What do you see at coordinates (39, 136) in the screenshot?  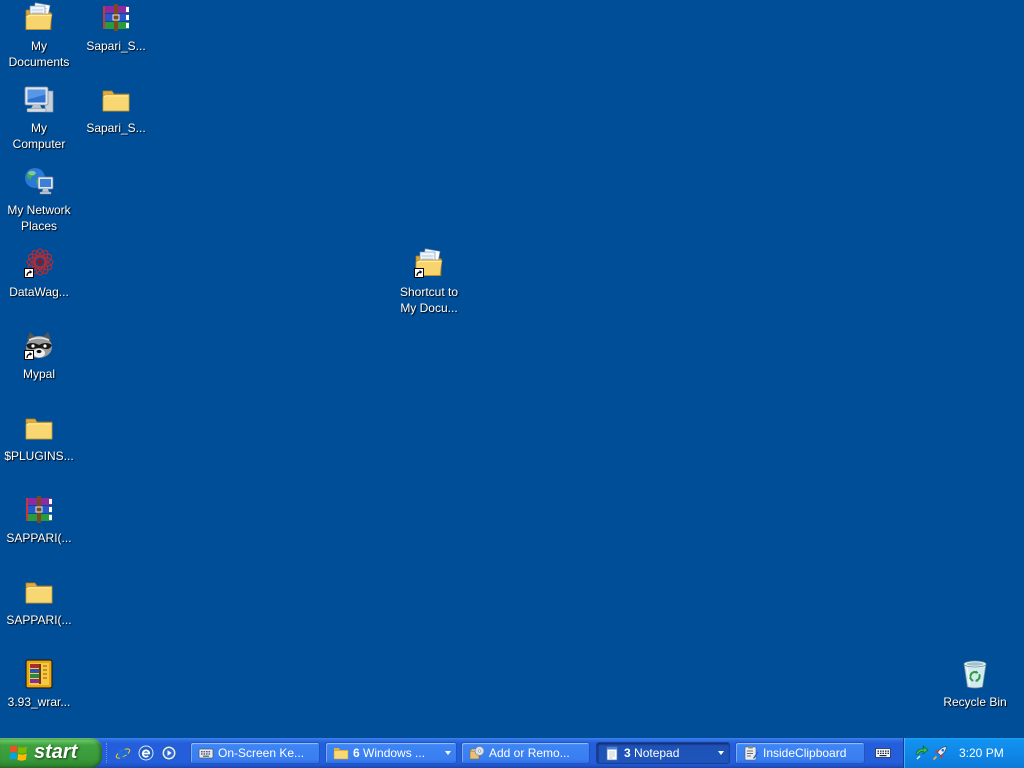 I see `desktop-icon-label: My Computer` at bounding box center [39, 136].